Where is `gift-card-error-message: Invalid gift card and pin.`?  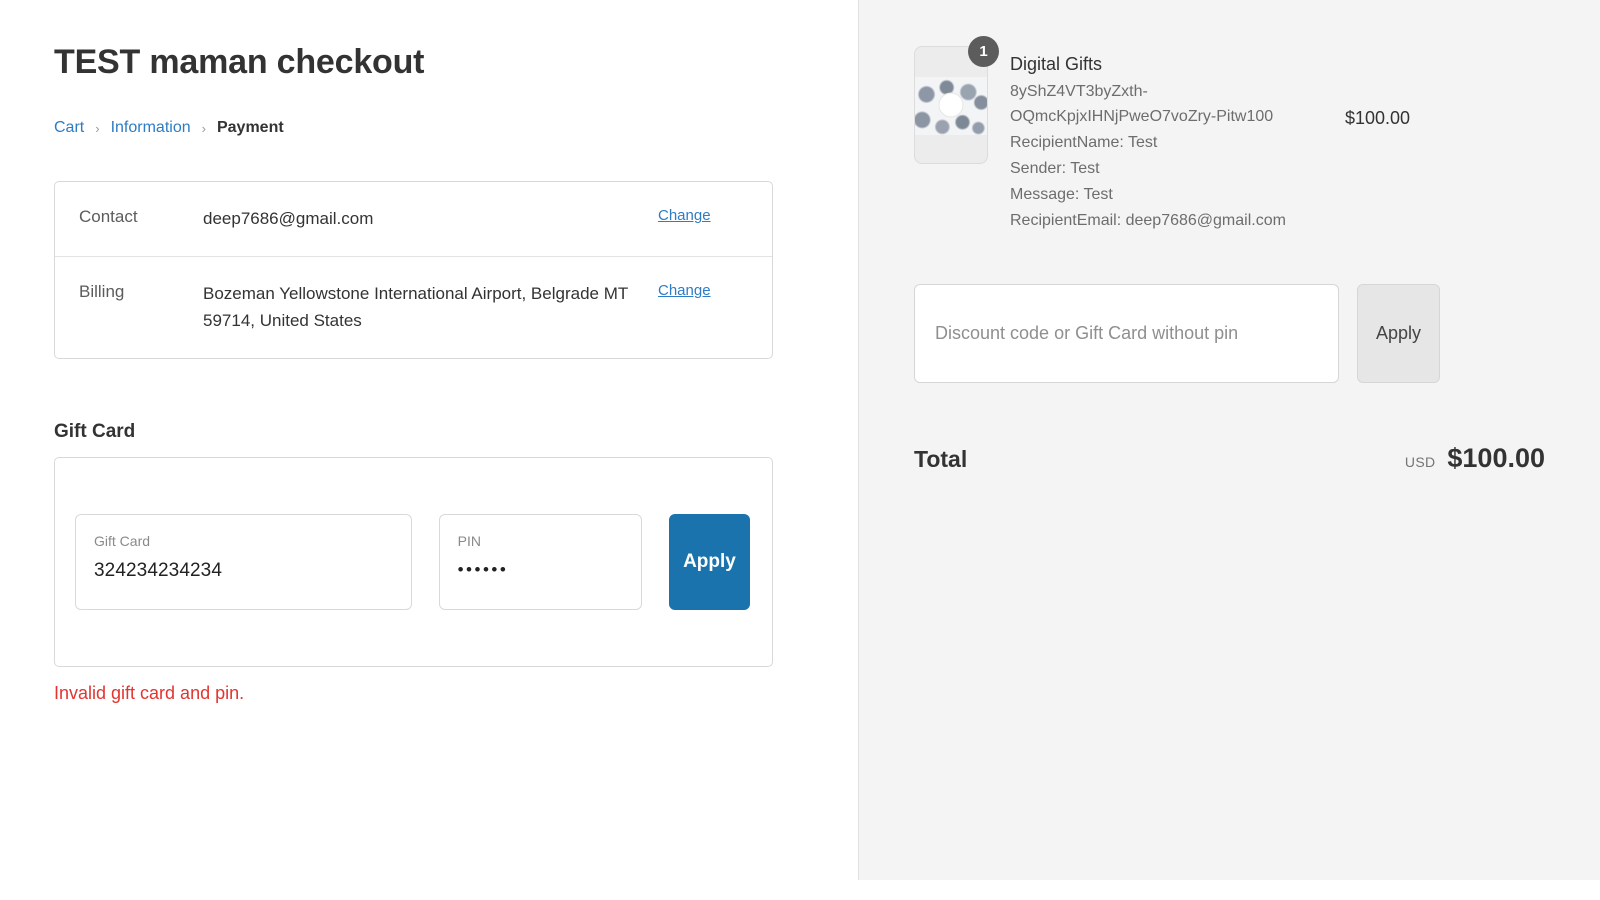 gift-card-error-message: Invalid gift card and pin. is located at coordinates (149, 692).